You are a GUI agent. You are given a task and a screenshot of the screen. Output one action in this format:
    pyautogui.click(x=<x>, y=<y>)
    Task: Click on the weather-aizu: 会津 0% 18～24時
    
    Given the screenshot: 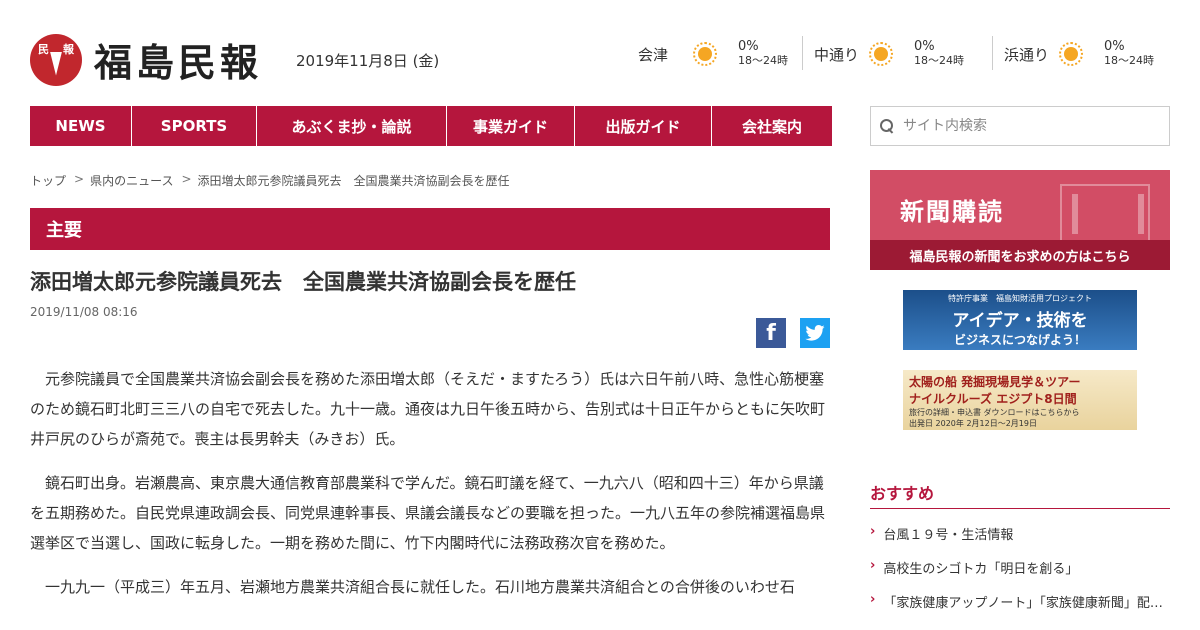 What is the action you would take?
    pyautogui.click(x=713, y=54)
    